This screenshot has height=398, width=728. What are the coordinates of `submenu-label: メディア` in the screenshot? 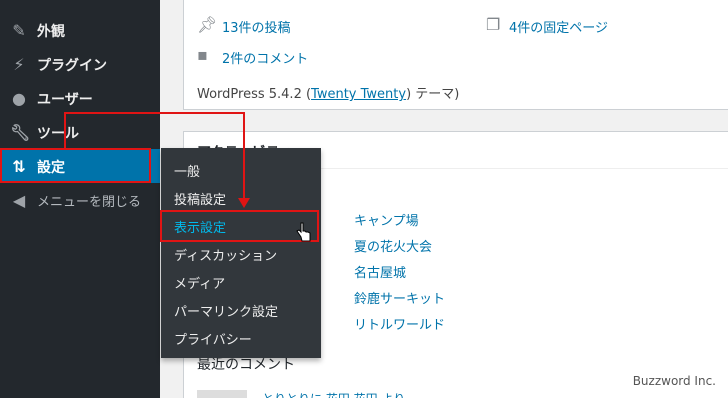 It's located at (200, 284).